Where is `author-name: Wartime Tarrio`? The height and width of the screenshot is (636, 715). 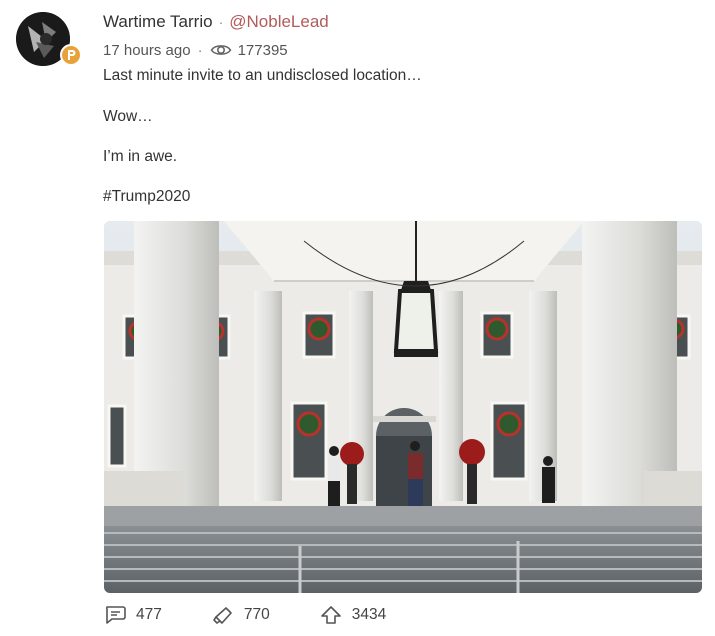
author-name: Wartime Tarrio is located at coordinates (158, 22).